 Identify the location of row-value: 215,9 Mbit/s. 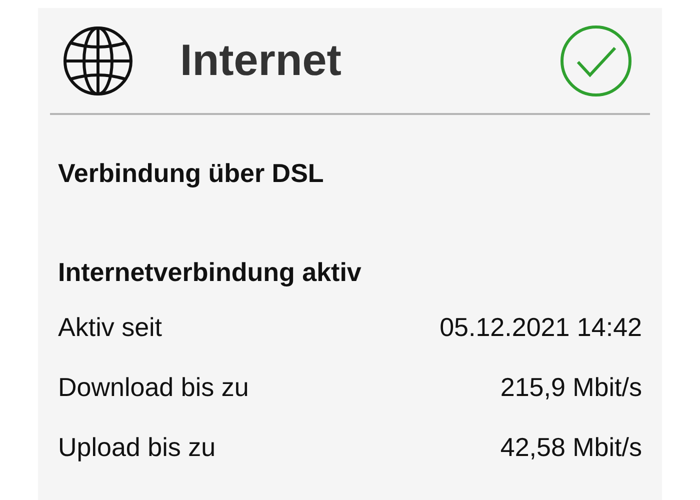
(571, 387).